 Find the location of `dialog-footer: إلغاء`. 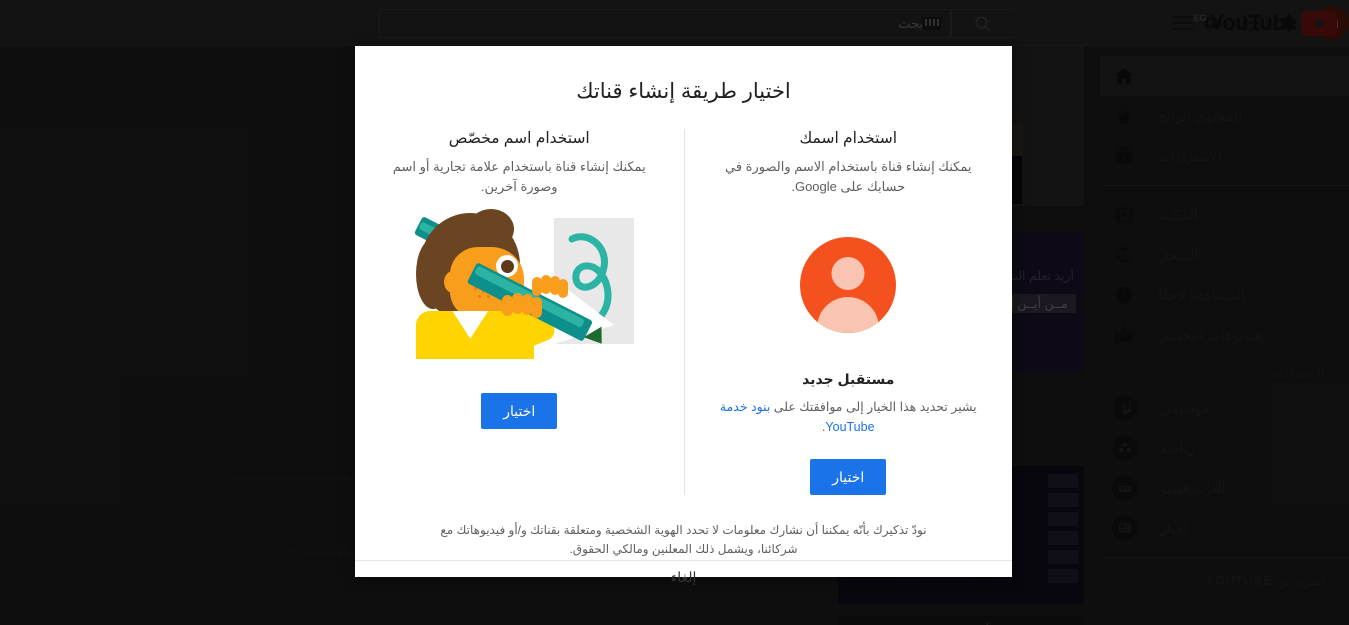

dialog-footer: إلغاء is located at coordinates (683, 576).